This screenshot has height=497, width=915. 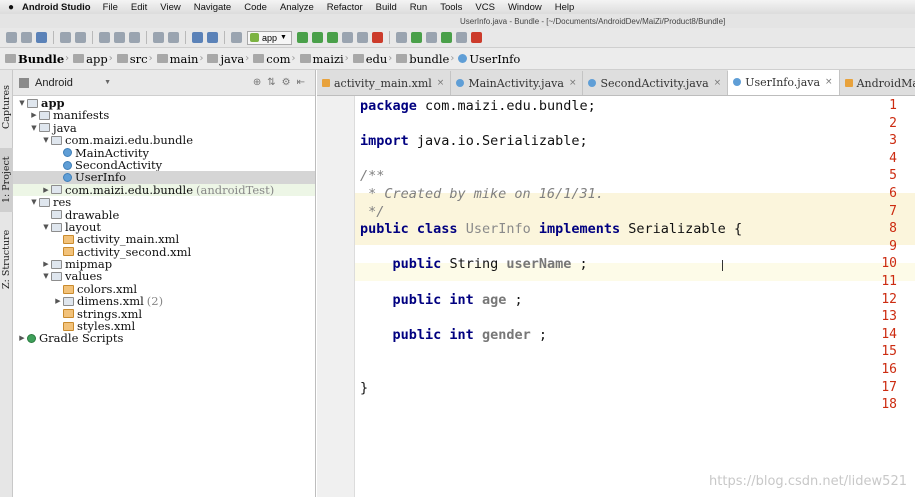 I want to click on app-name: Android Studio, so click(x=56, y=7).